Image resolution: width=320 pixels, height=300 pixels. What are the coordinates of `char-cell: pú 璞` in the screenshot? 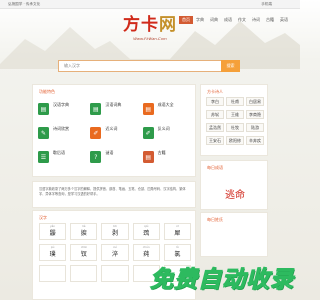 It's located at (53, 252).